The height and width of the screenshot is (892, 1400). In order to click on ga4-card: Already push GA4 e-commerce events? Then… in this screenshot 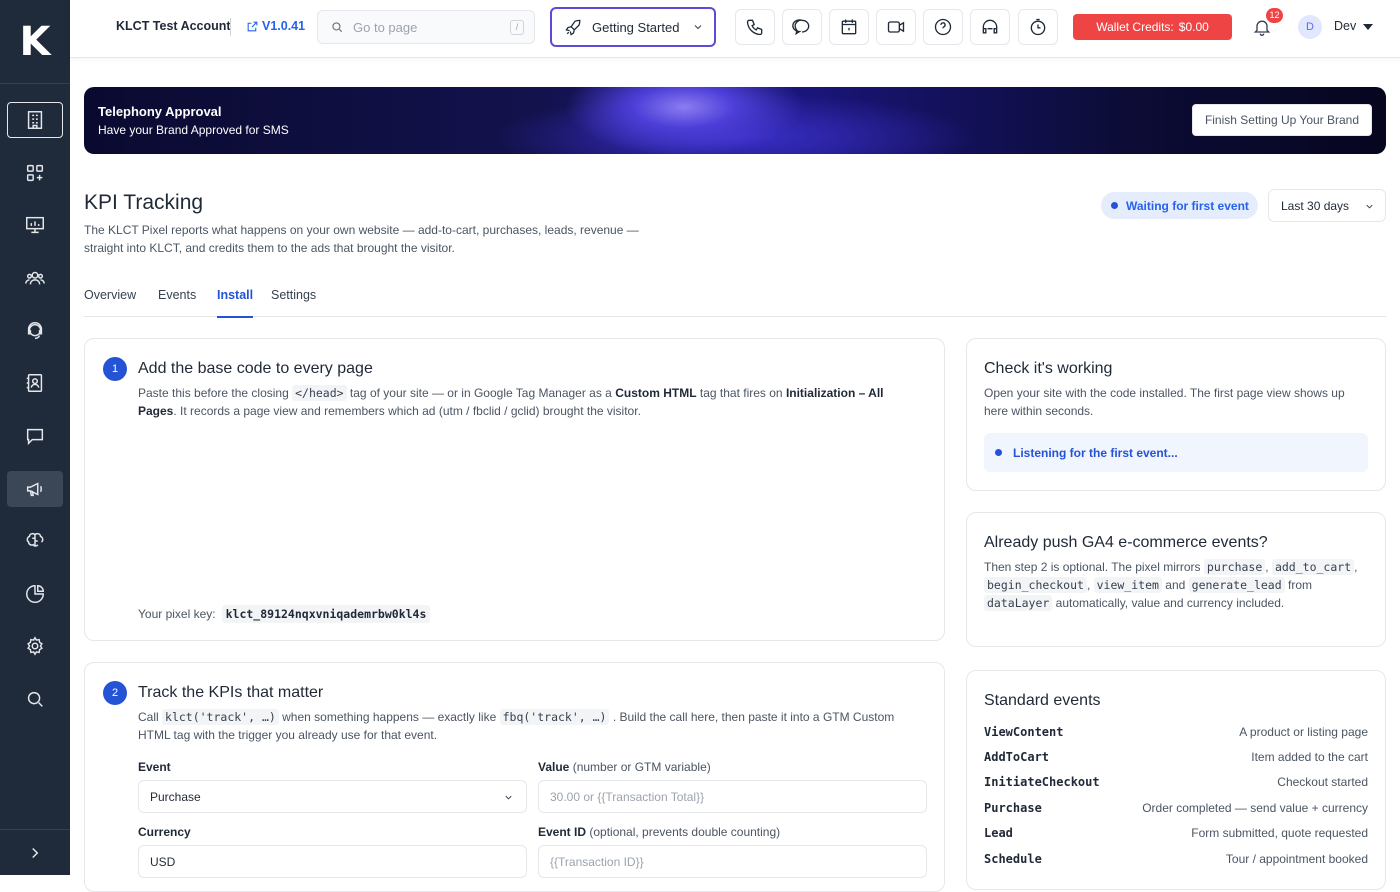, I will do `click(1176, 579)`.